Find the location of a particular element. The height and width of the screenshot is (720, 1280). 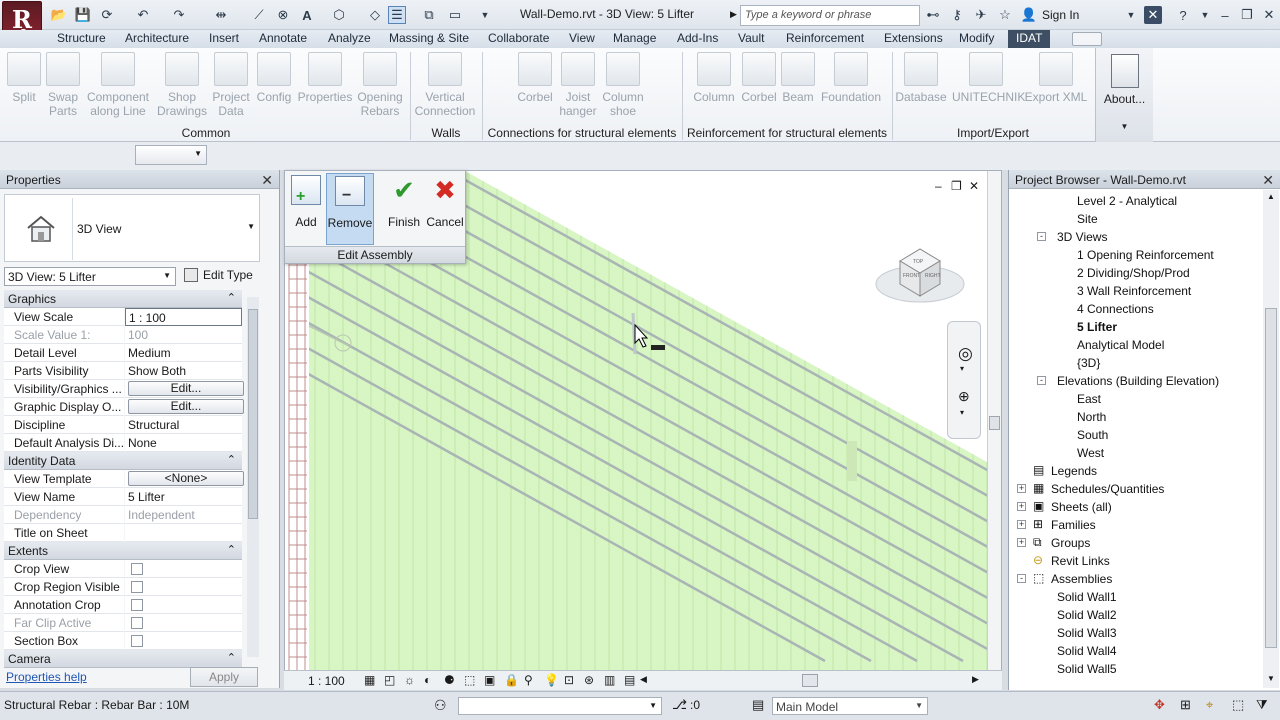

tab-add-ins: Add-Ins is located at coordinates (697, 38).